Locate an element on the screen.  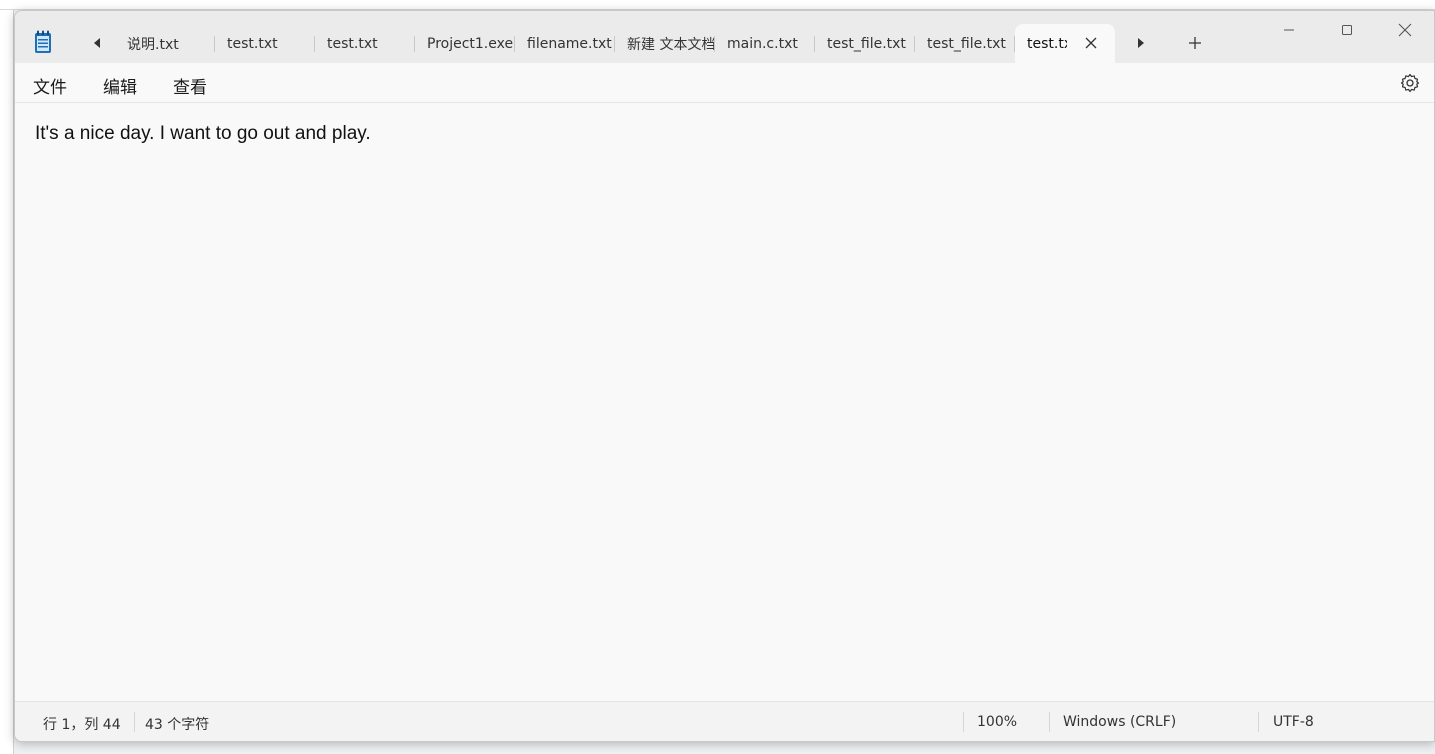
tab-new-text-document: 新建 文本文档 is located at coordinates (665, 43).